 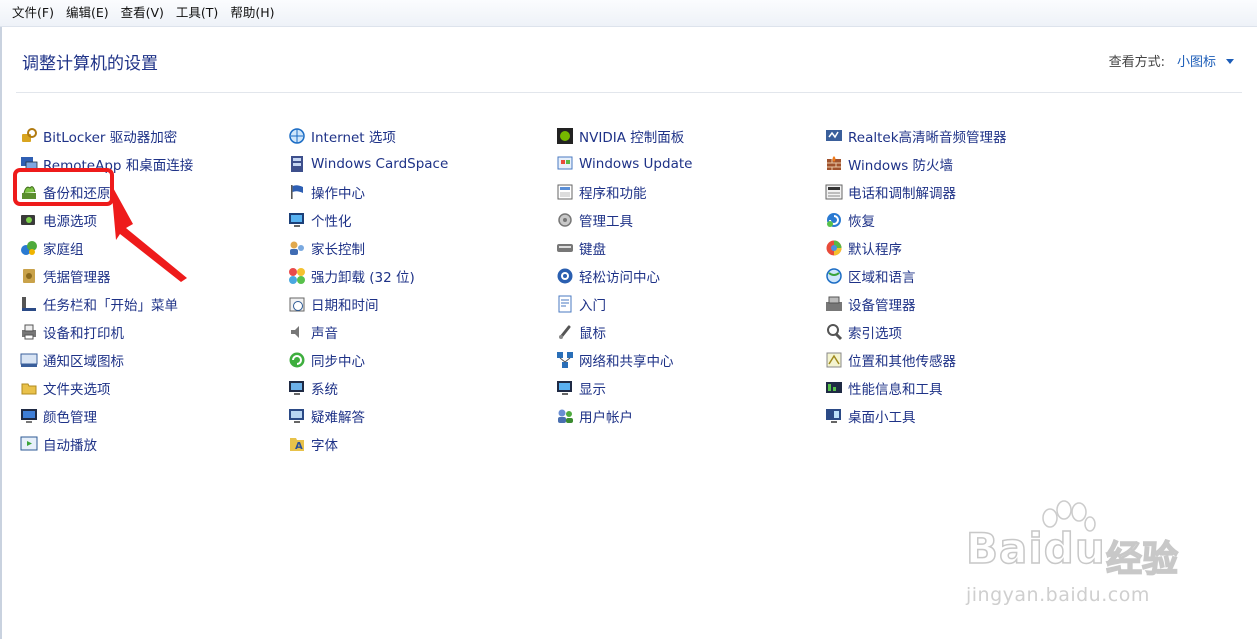 I want to click on control-panel-item: 系统, so click(x=418, y=388).